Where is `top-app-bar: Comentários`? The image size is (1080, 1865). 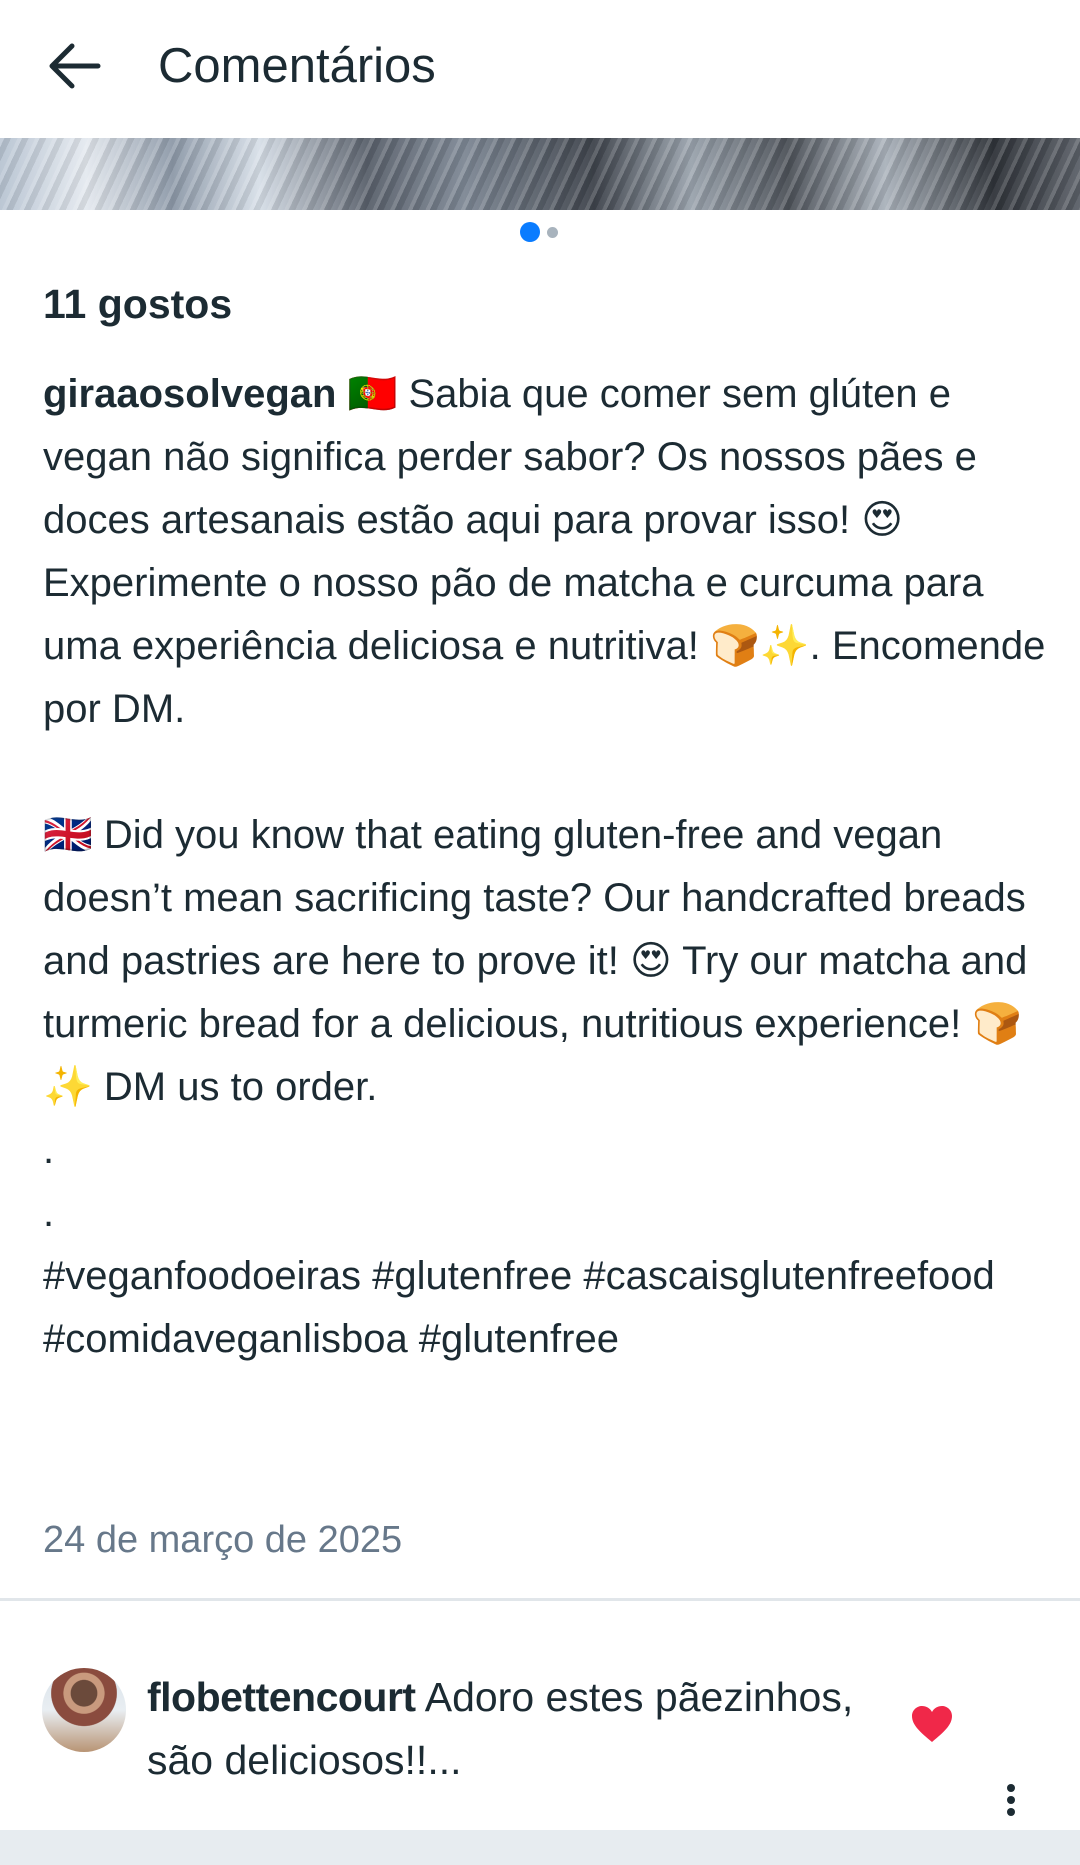
top-app-bar: Comentários is located at coordinates (540, 69).